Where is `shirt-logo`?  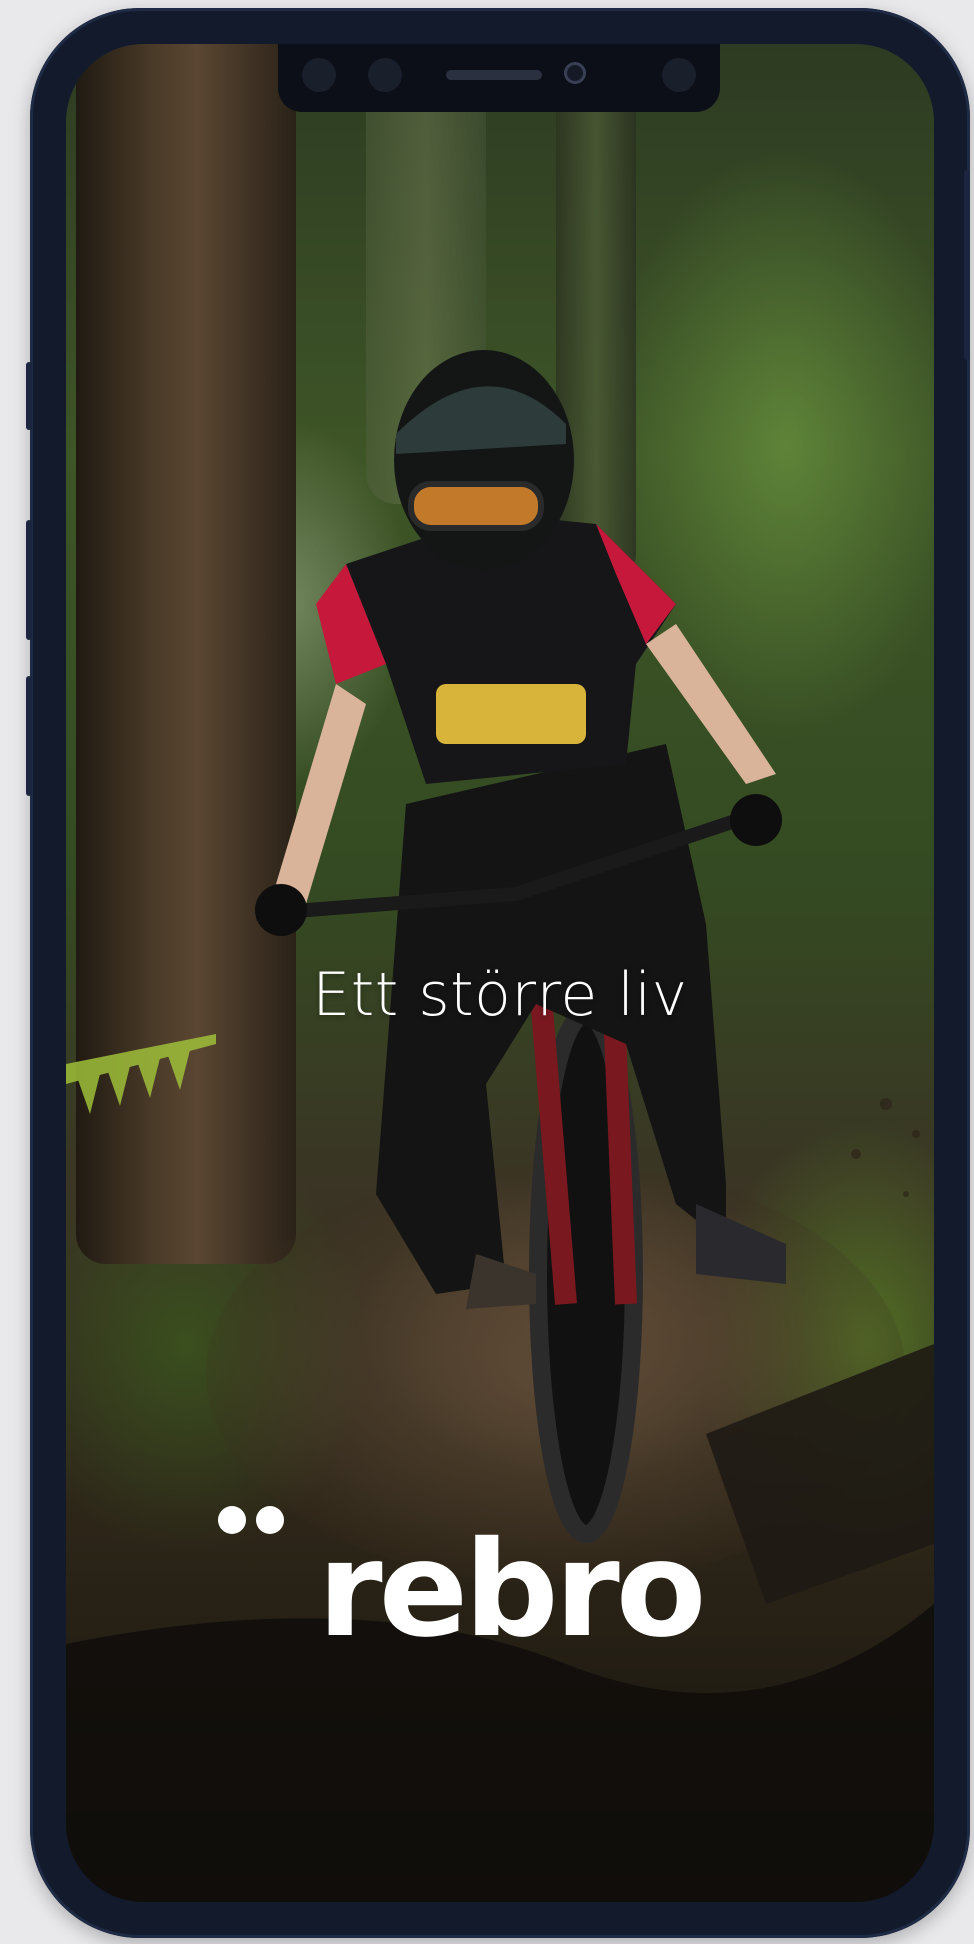
shirt-logo is located at coordinates (511, 714).